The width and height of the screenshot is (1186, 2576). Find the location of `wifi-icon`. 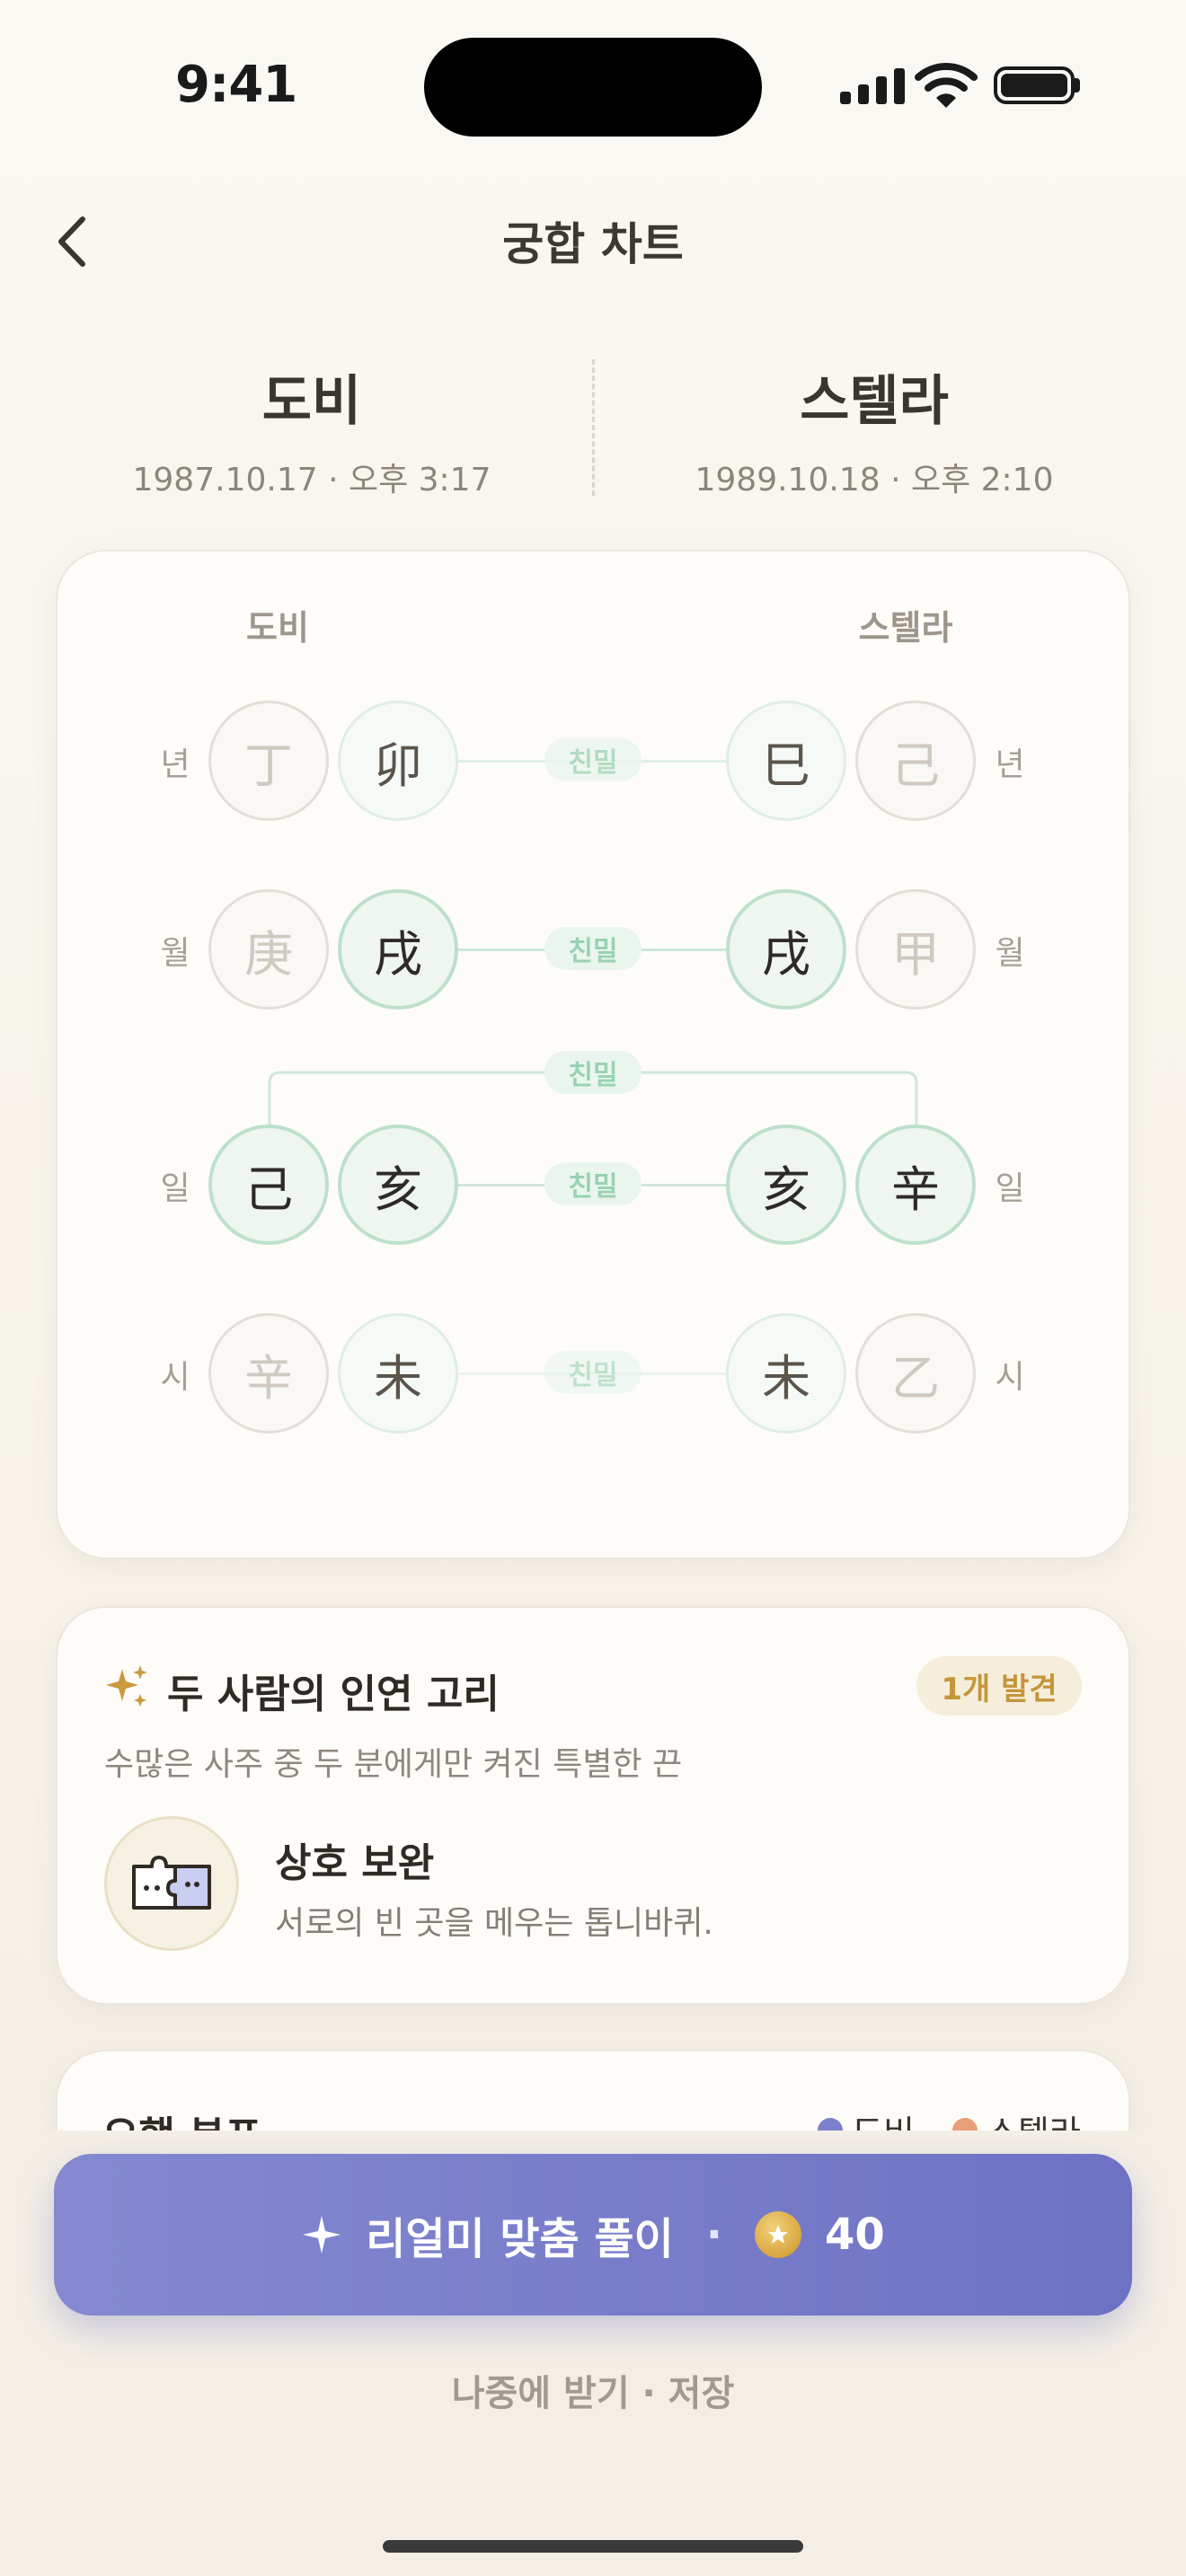

wifi-icon is located at coordinates (946, 85).